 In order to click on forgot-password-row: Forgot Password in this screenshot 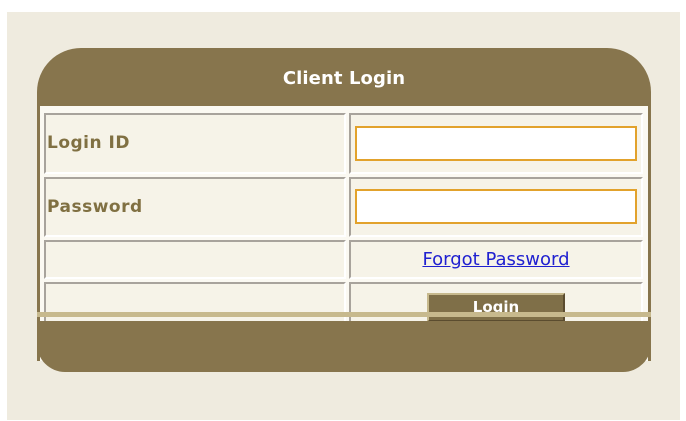, I will do `click(343, 259)`.